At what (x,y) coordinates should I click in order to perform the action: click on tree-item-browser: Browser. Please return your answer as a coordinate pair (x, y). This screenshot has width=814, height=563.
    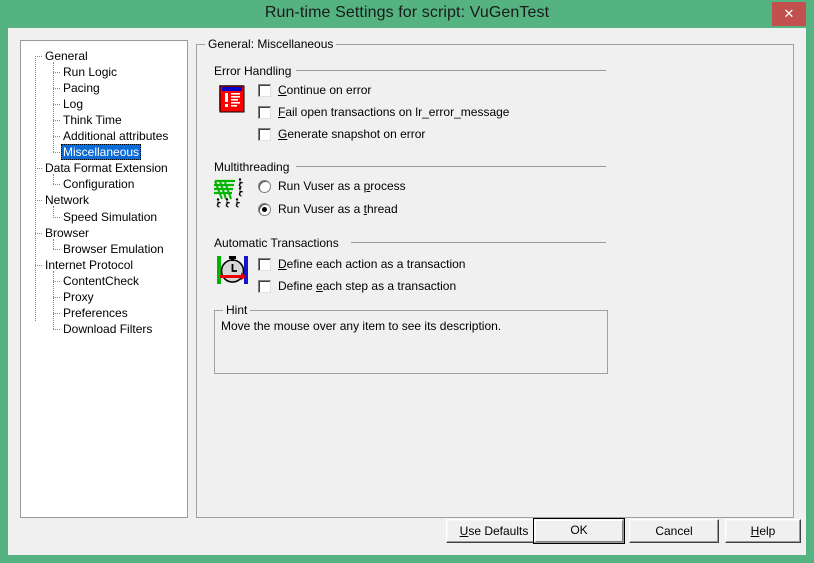
    Looking at the image, I should click on (67, 233).